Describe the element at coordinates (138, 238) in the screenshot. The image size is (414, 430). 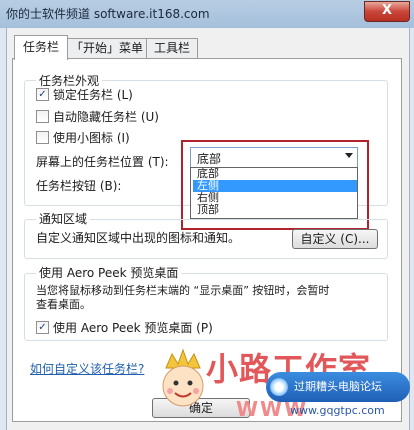
I see `notification-description: 自定义通知区域中出现的图标和通知。` at that location.